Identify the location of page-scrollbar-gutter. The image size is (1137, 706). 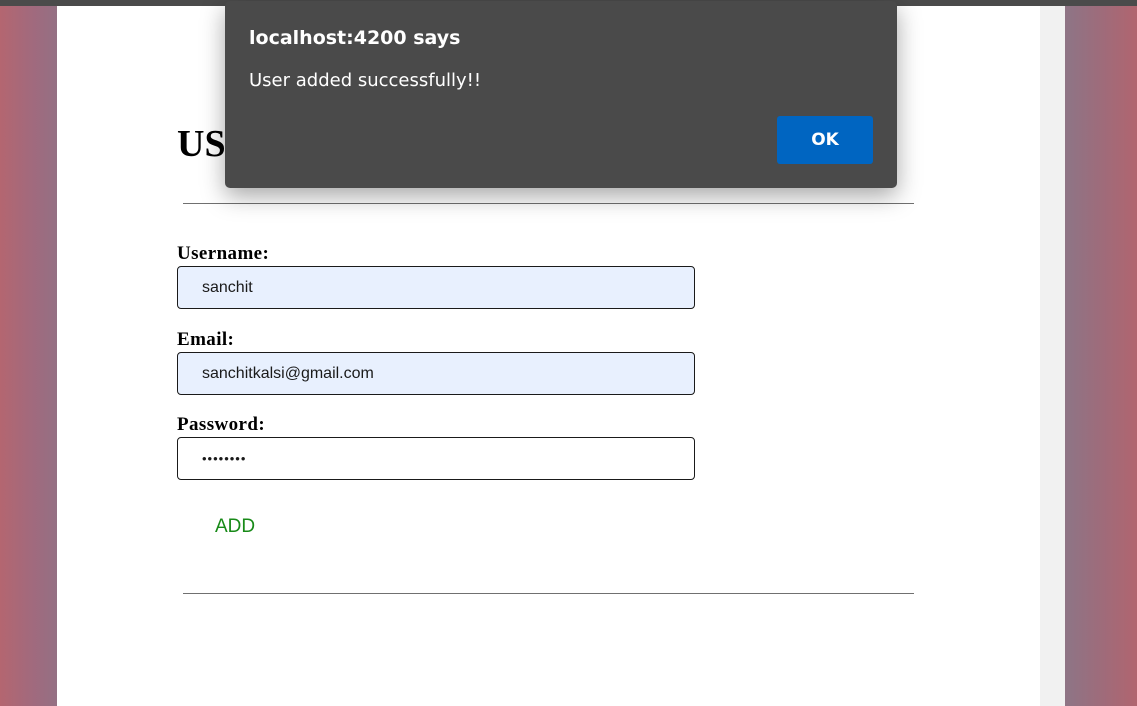
(1052, 356).